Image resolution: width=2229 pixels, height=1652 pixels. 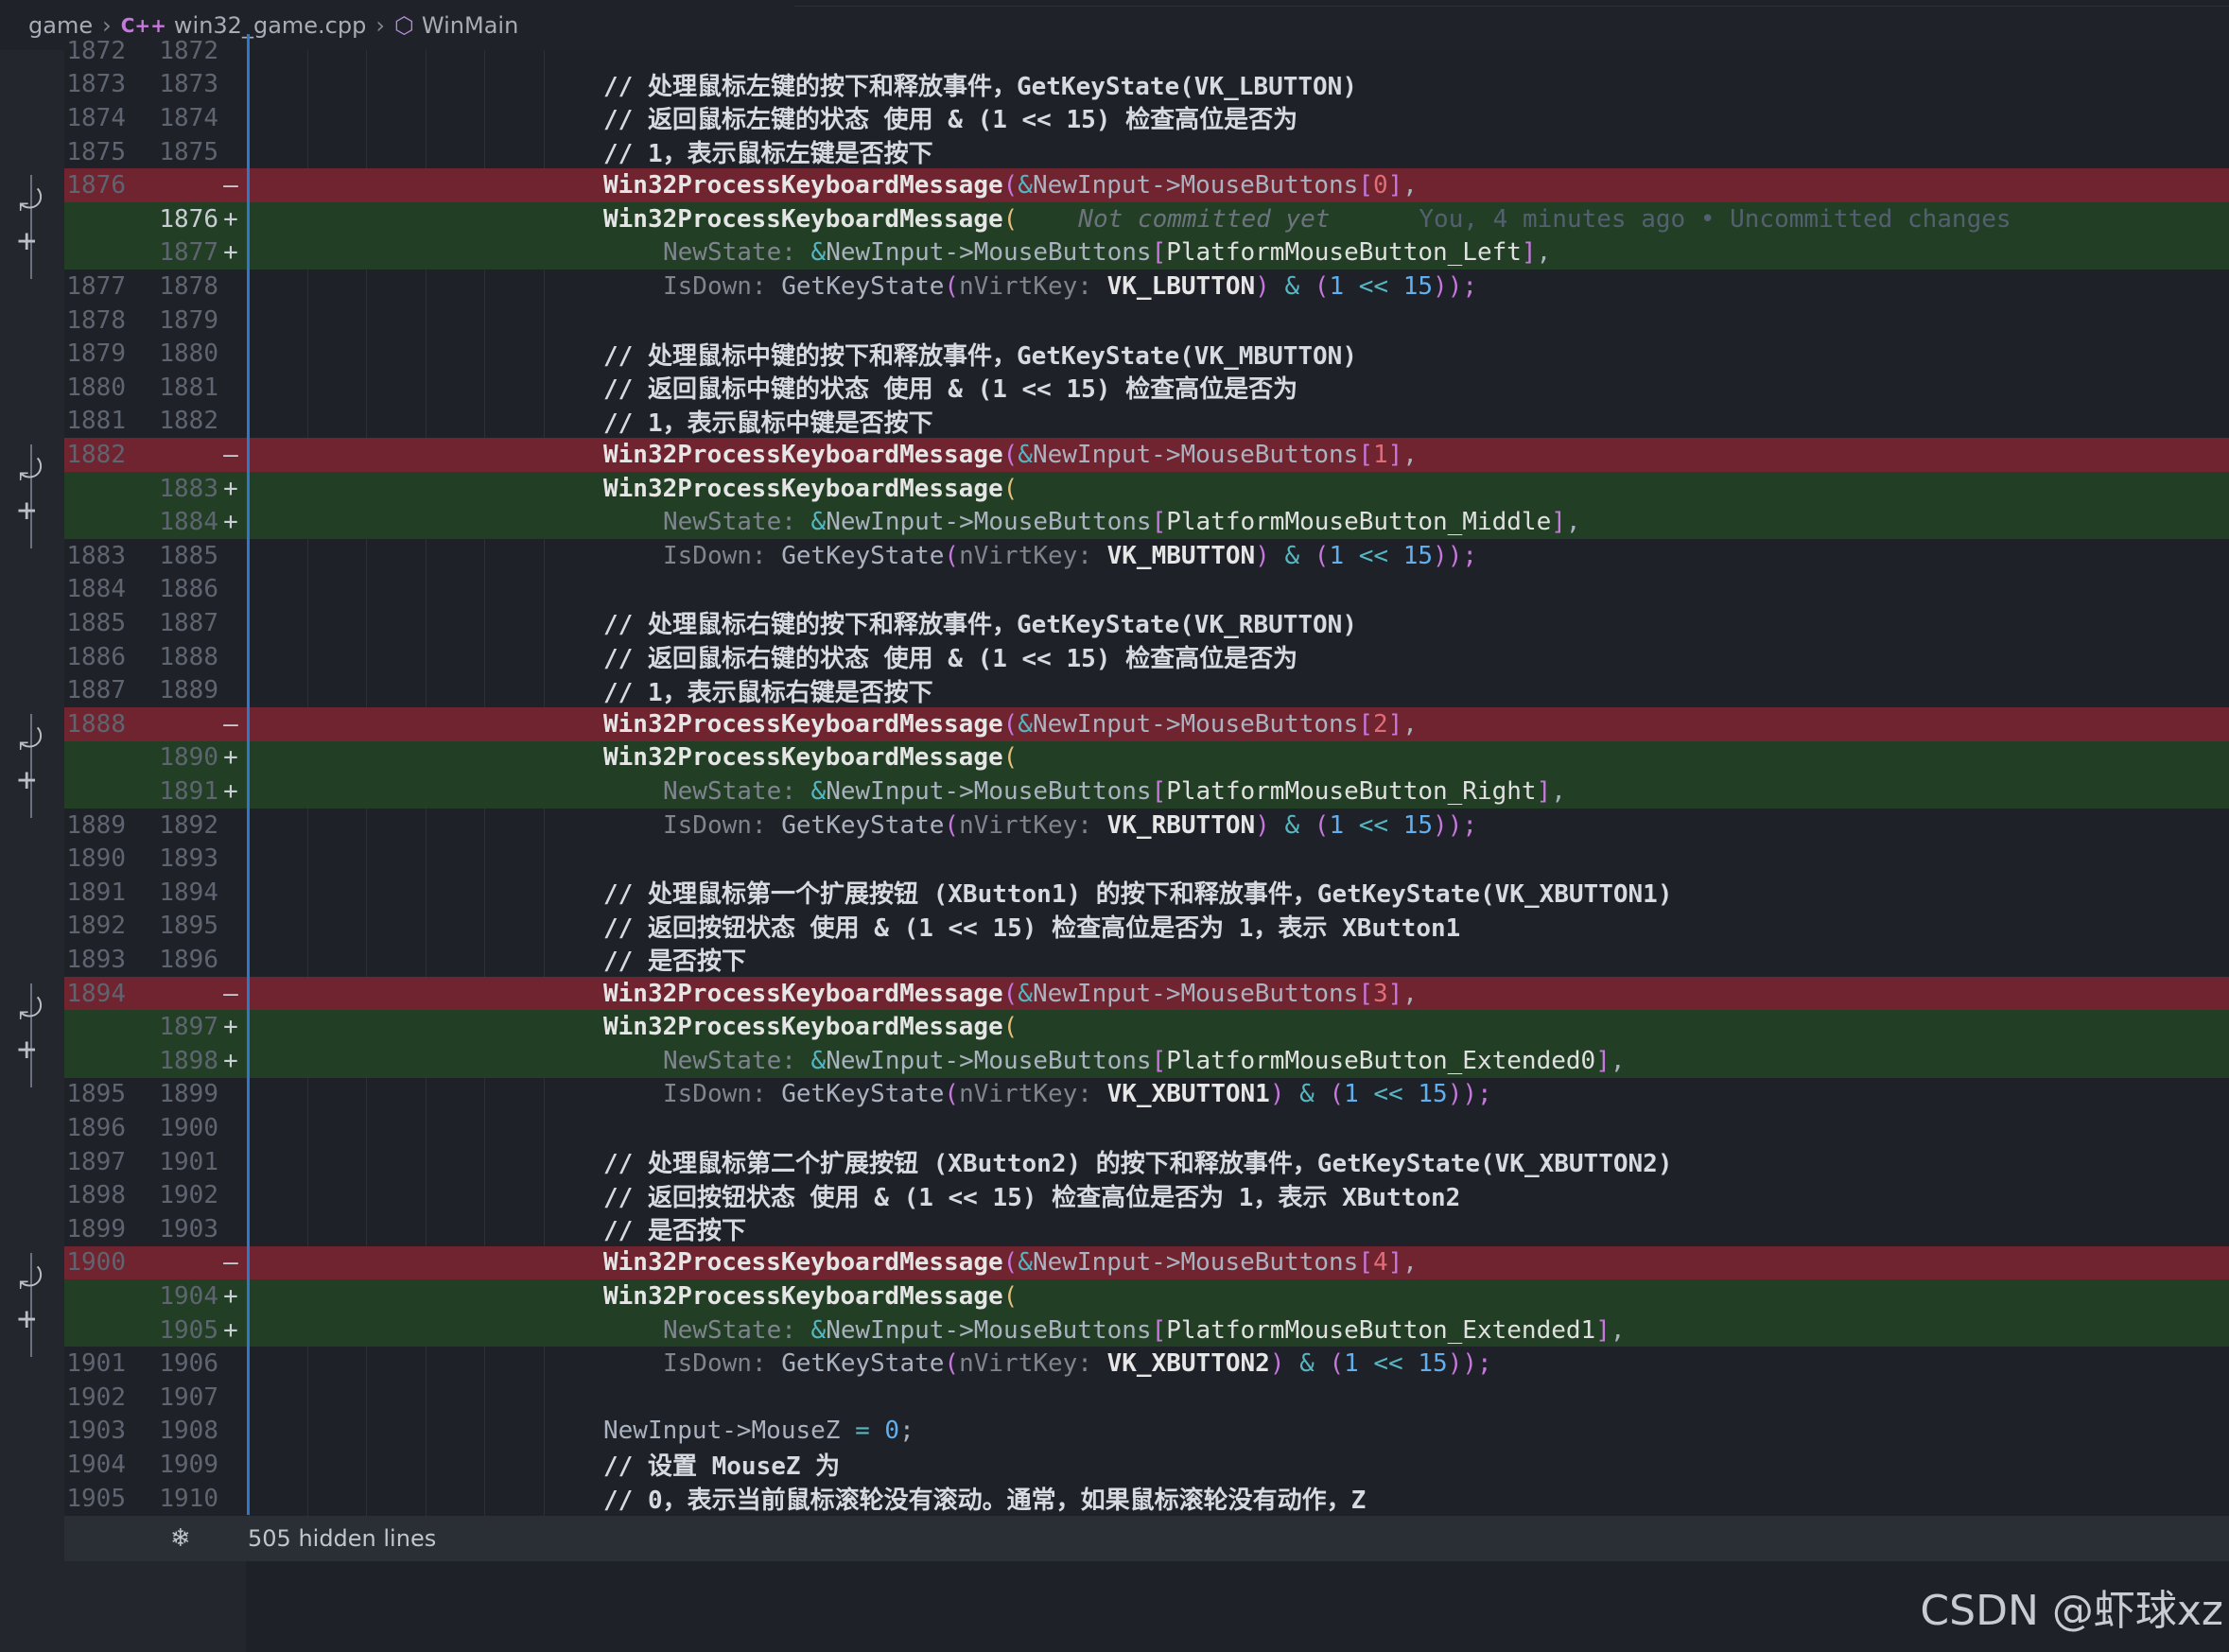 What do you see at coordinates (1146, 1539) in the screenshot?
I see `hidden-lines-bar: ❄ 505 hidden lines` at bounding box center [1146, 1539].